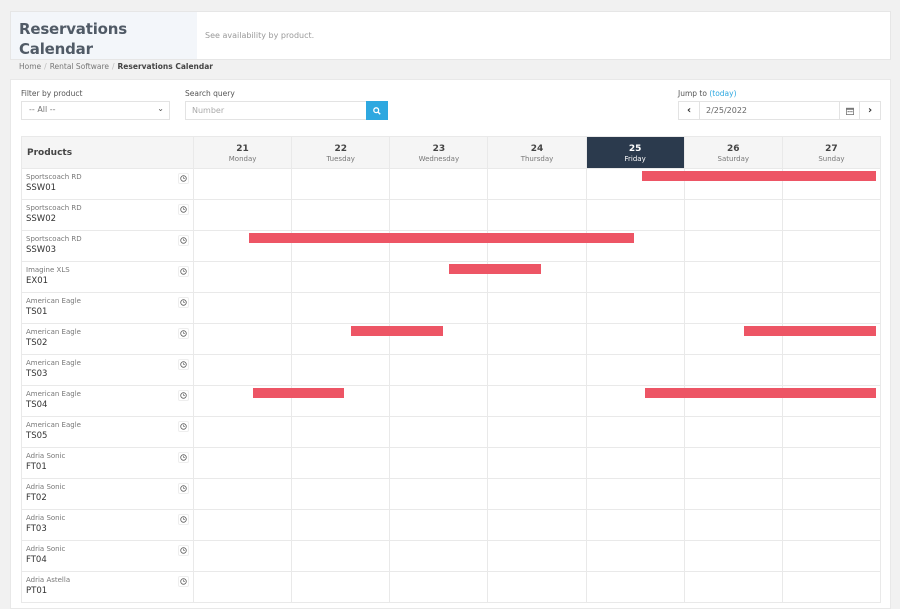 The height and width of the screenshot is (609, 900). I want to click on product-code: FT01, so click(107, 467).